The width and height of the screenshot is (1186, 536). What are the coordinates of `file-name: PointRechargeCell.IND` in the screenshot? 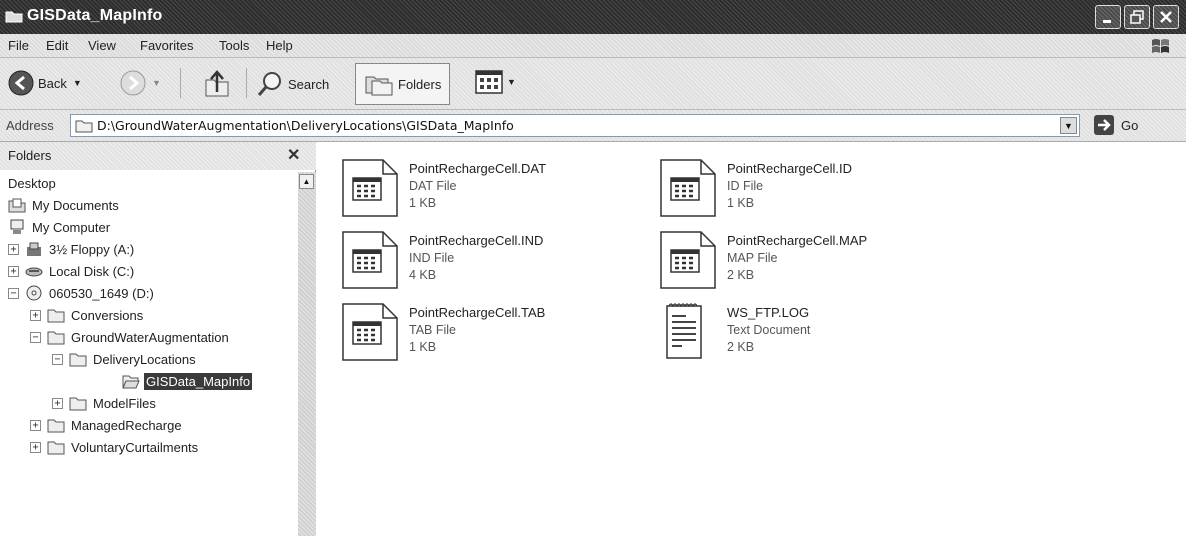 It's located at (476, 240).